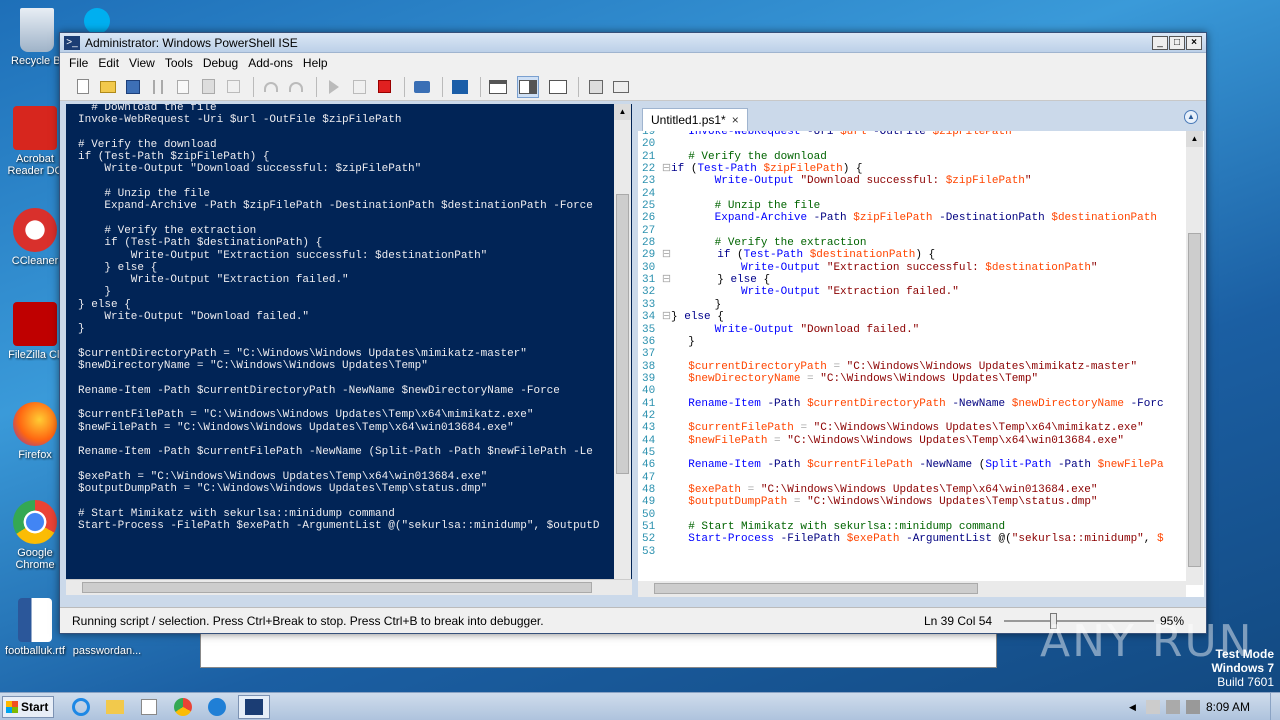  What do you see at coordinates (688, 120) in the screenshot?
I see `tab-label: Untitled1.ps1*` at bounding box center [688, 120].